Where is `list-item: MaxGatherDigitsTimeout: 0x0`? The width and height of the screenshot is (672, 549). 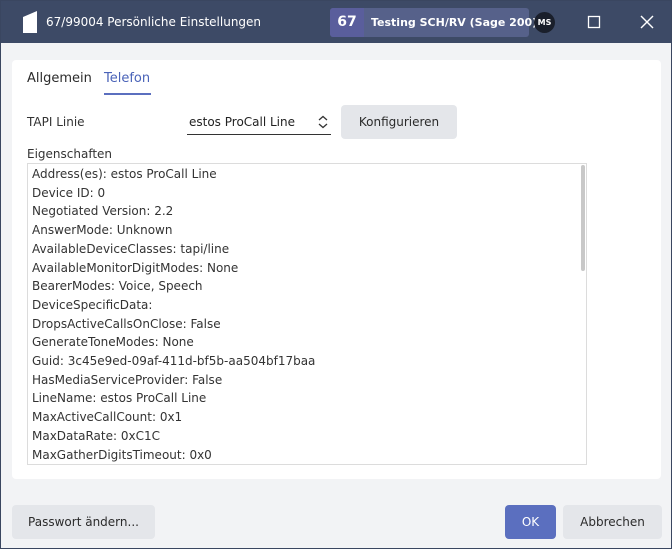
list-item: MaxGatherDigitsTimeout: 0x0 is located at coordinates (122, 454).